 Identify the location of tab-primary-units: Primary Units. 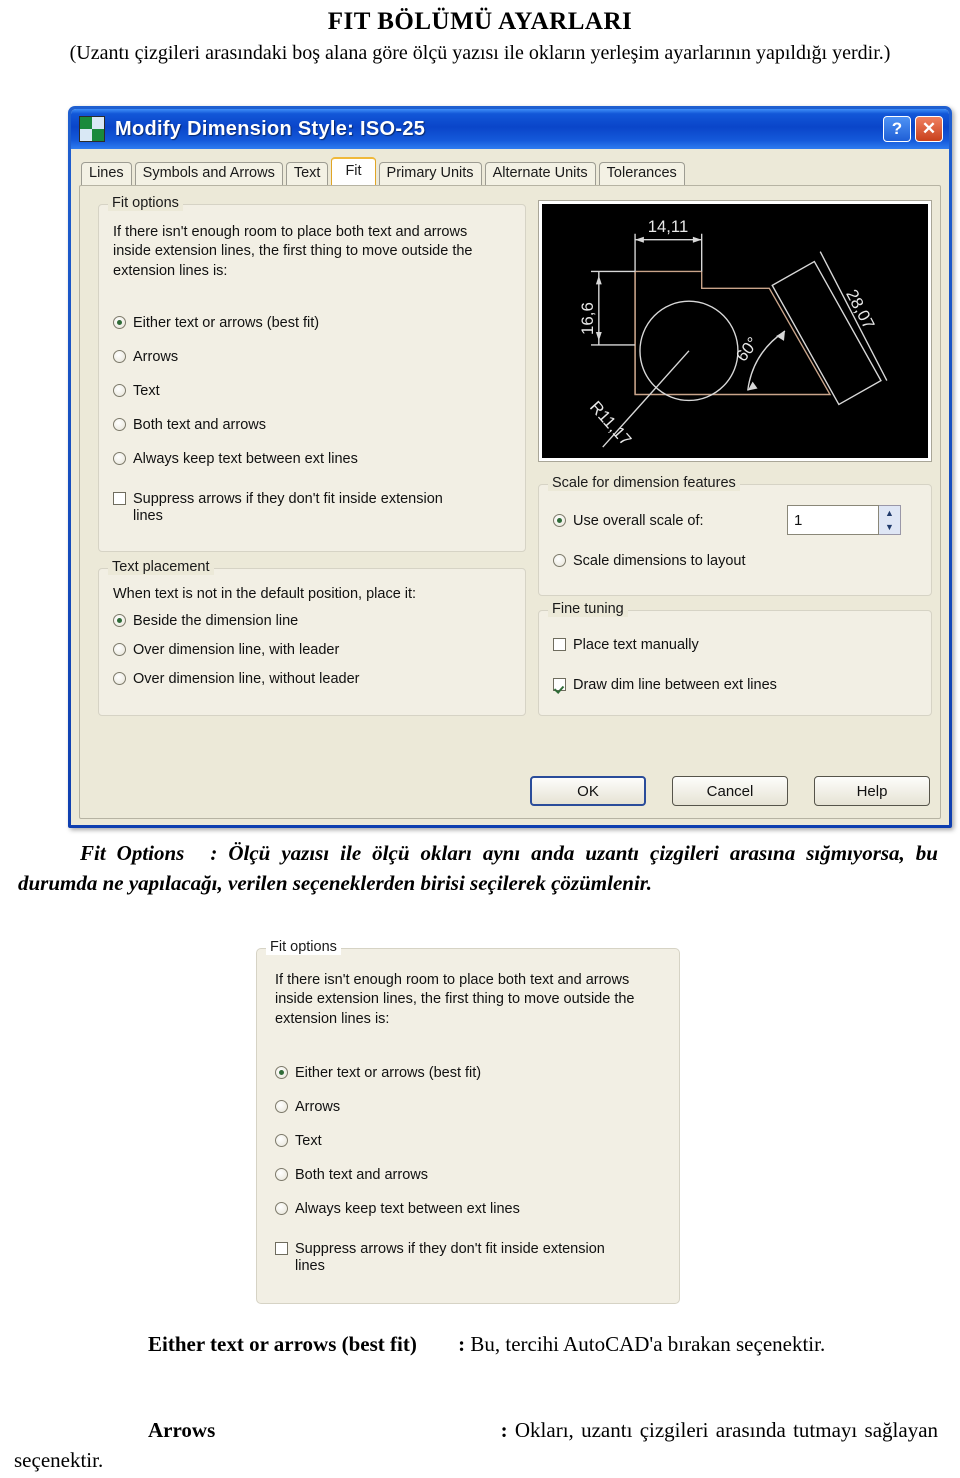
(430, 173).